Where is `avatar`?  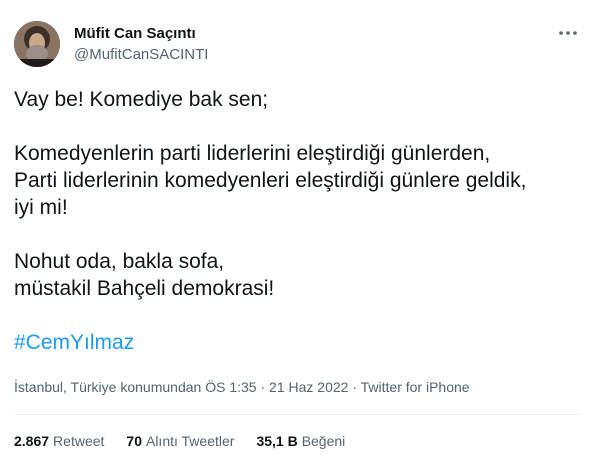 avatar is located at coordinates (37, 44).